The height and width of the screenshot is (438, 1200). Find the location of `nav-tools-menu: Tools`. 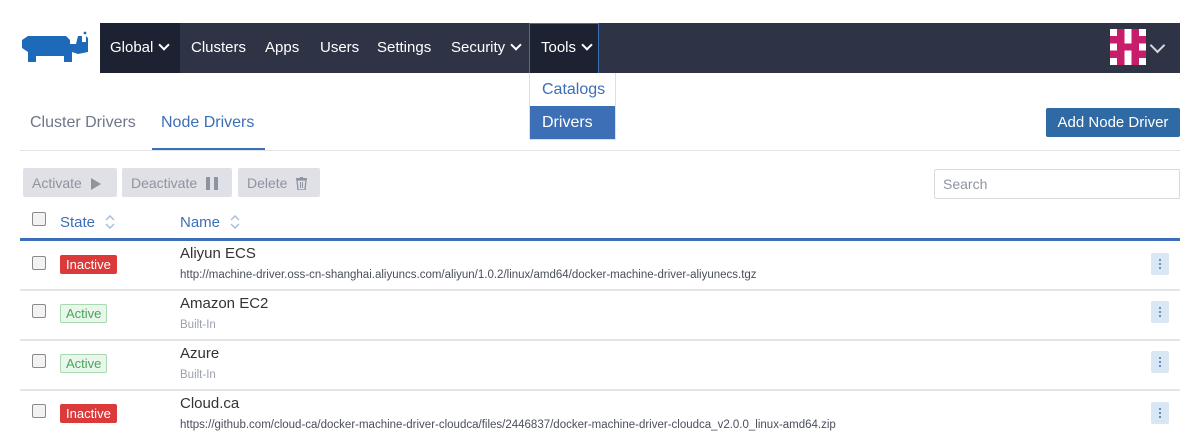

nav-tools-menu: Tools is located at coordinates (564, 48).